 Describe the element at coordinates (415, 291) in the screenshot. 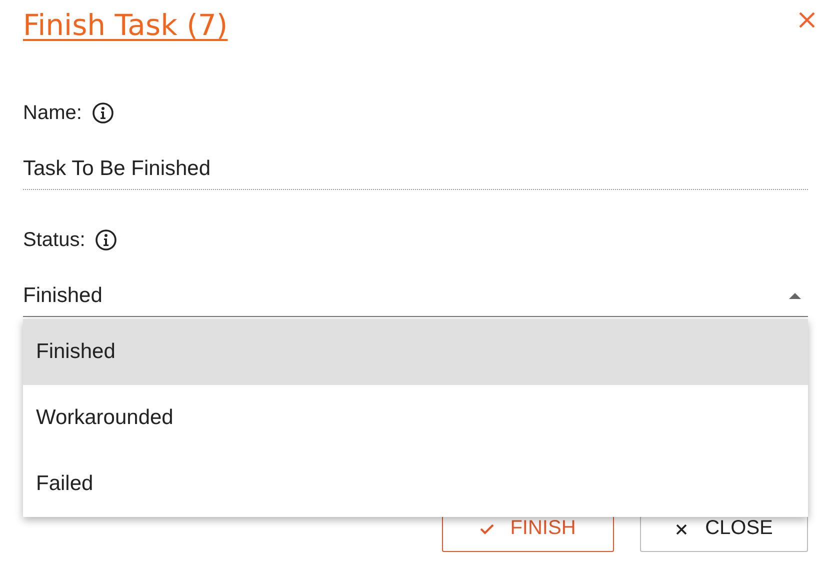

I see `select-field: Finished` at that location.